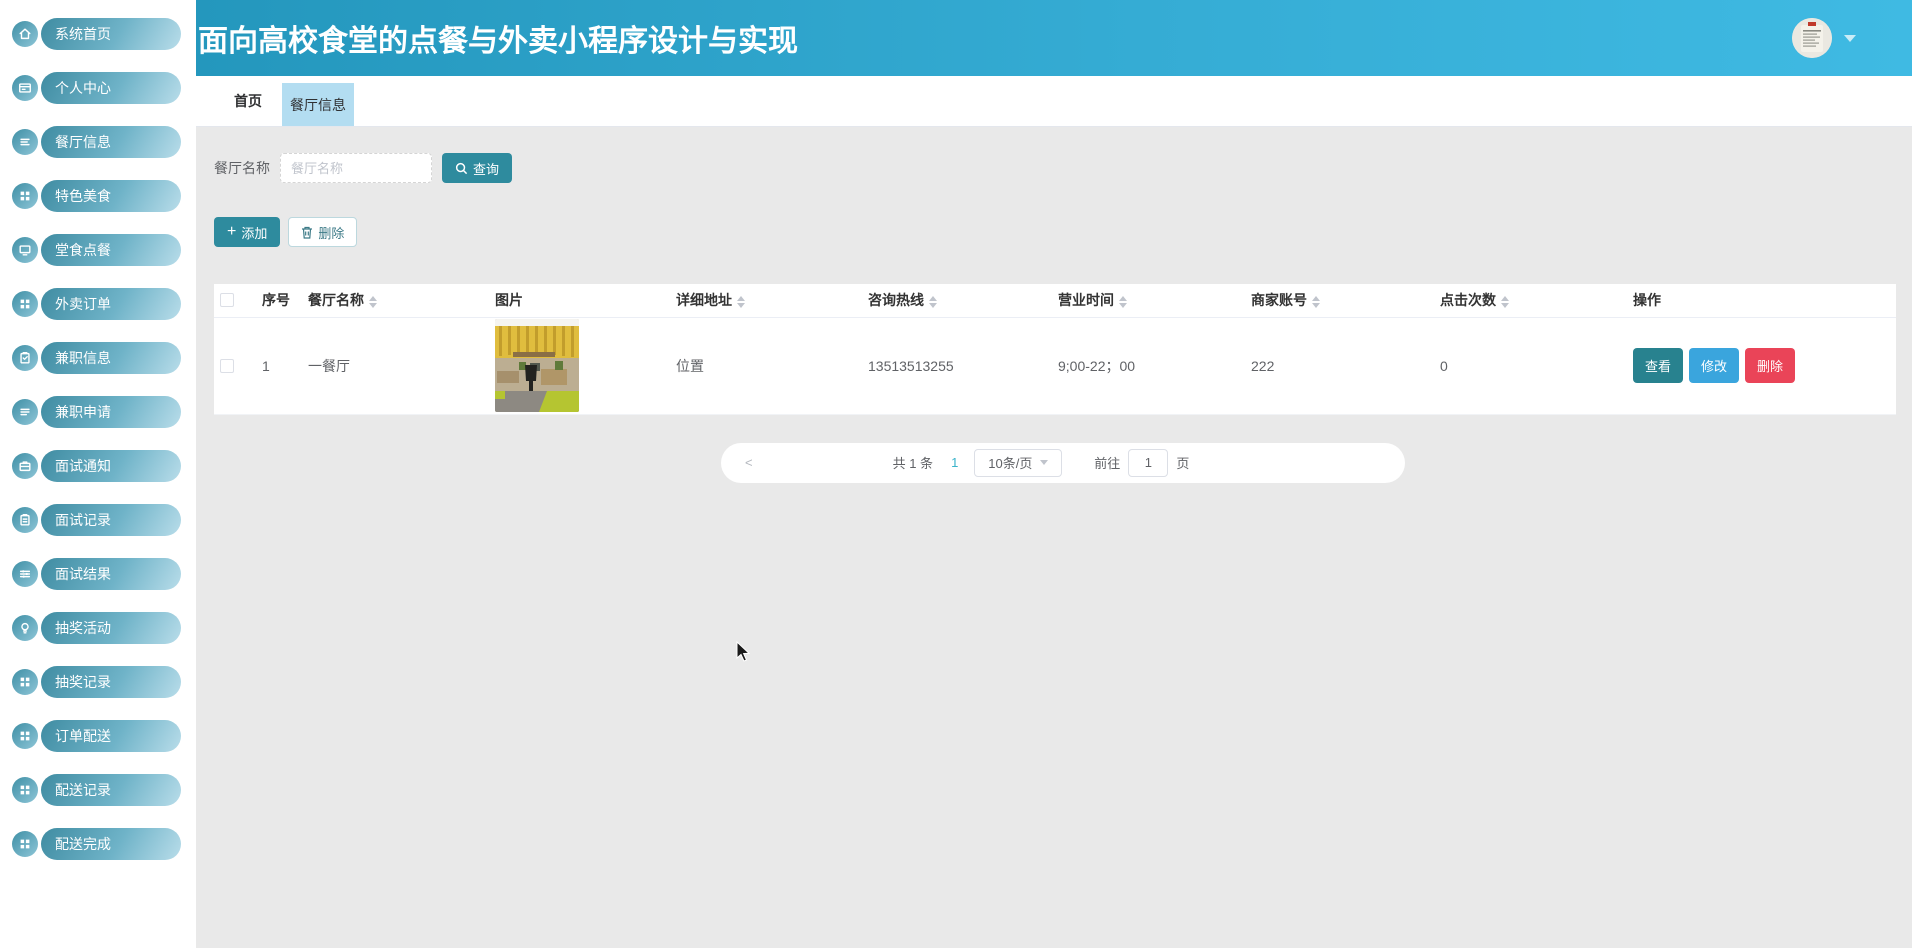  Describe the element at coordinates (25, 628) in the screenshot. I see `lightbulb-icon` at that location.